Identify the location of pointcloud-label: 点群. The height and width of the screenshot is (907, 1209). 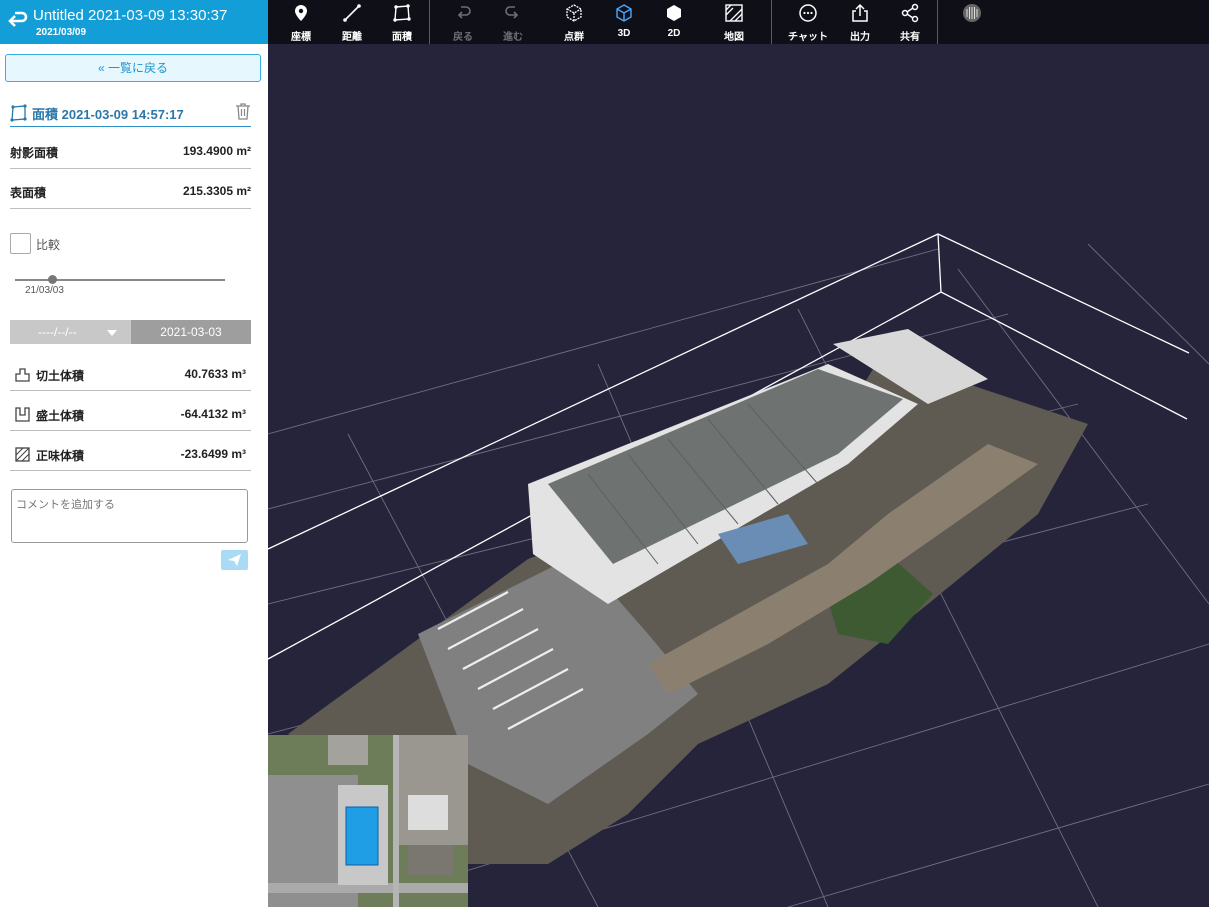
(574, 37).